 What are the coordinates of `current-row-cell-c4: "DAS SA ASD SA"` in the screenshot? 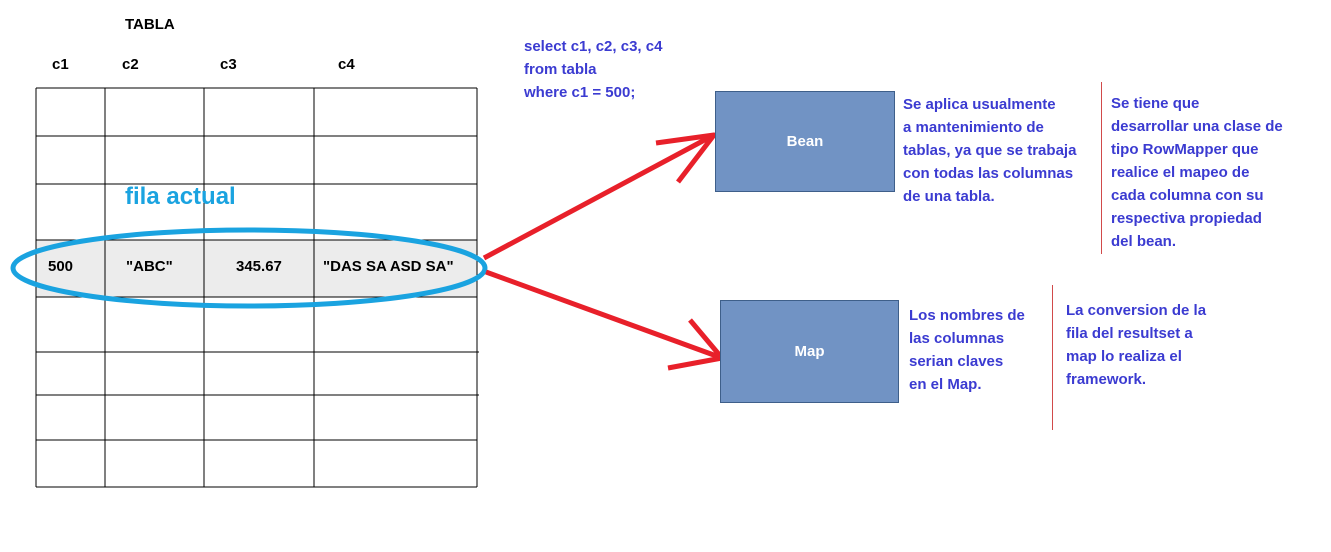 It's located at (388, 266).